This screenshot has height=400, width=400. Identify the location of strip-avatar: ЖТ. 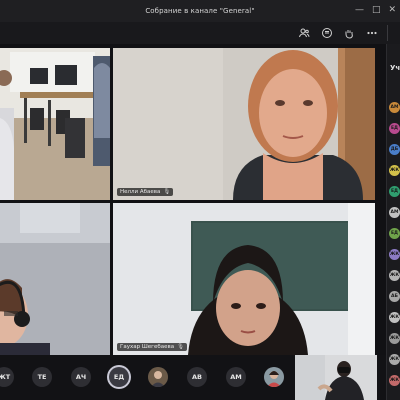
(7, 377).